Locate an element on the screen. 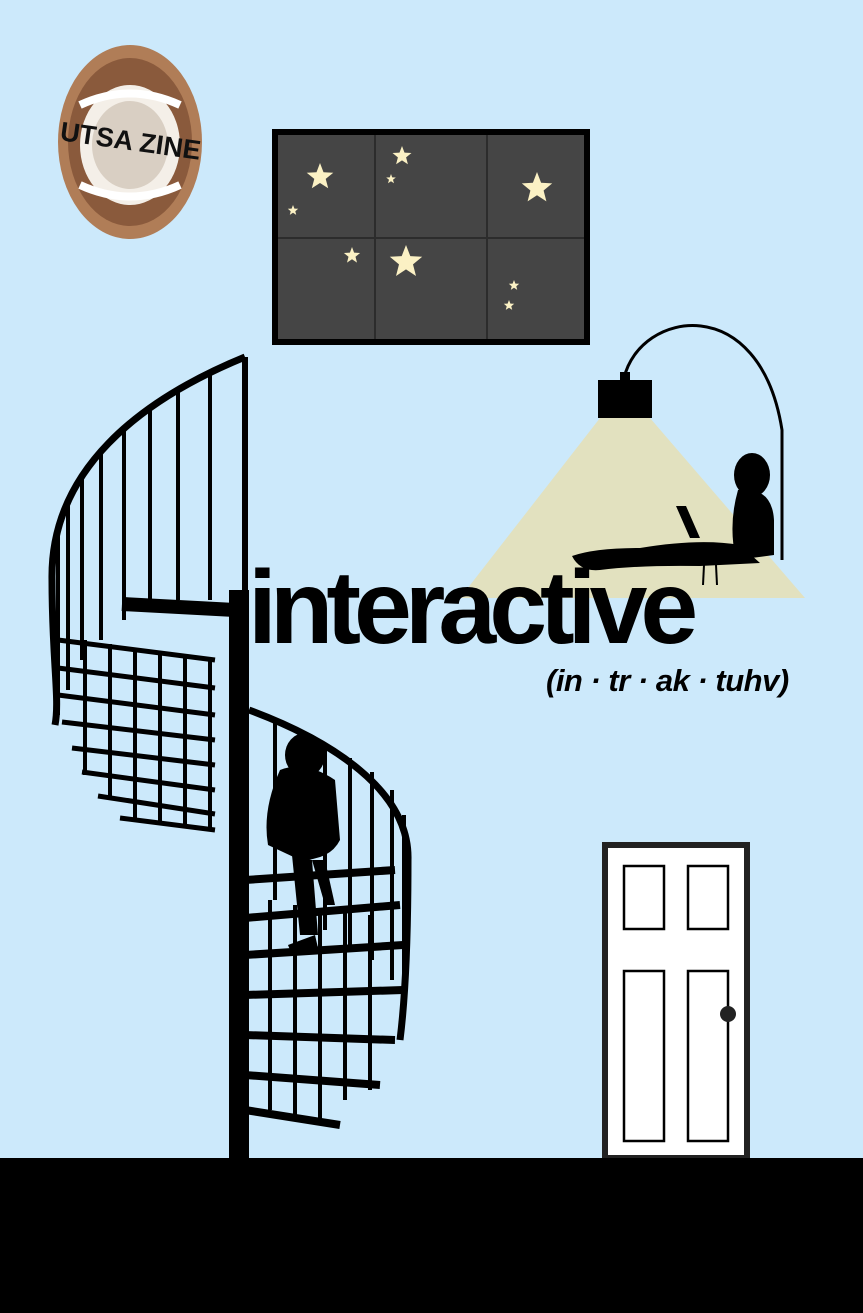  pronunciation-text: (in · tr · ak · tuhv) is located at coordinates (667, 680).